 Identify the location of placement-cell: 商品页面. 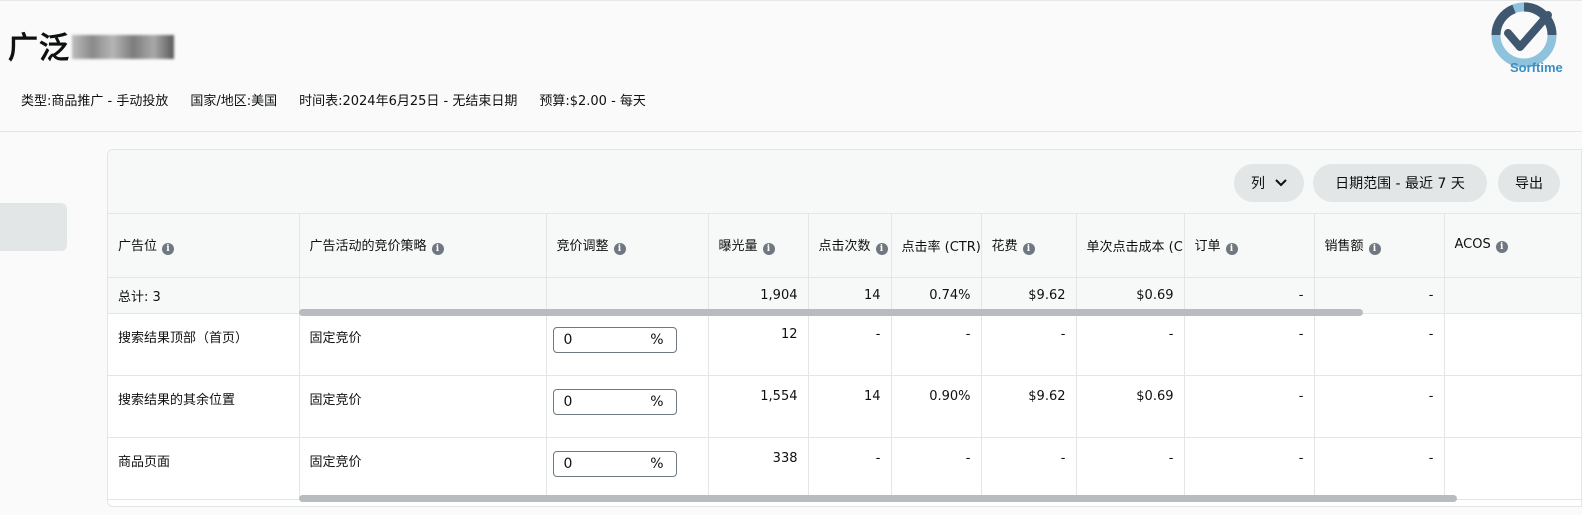
(204, 468).